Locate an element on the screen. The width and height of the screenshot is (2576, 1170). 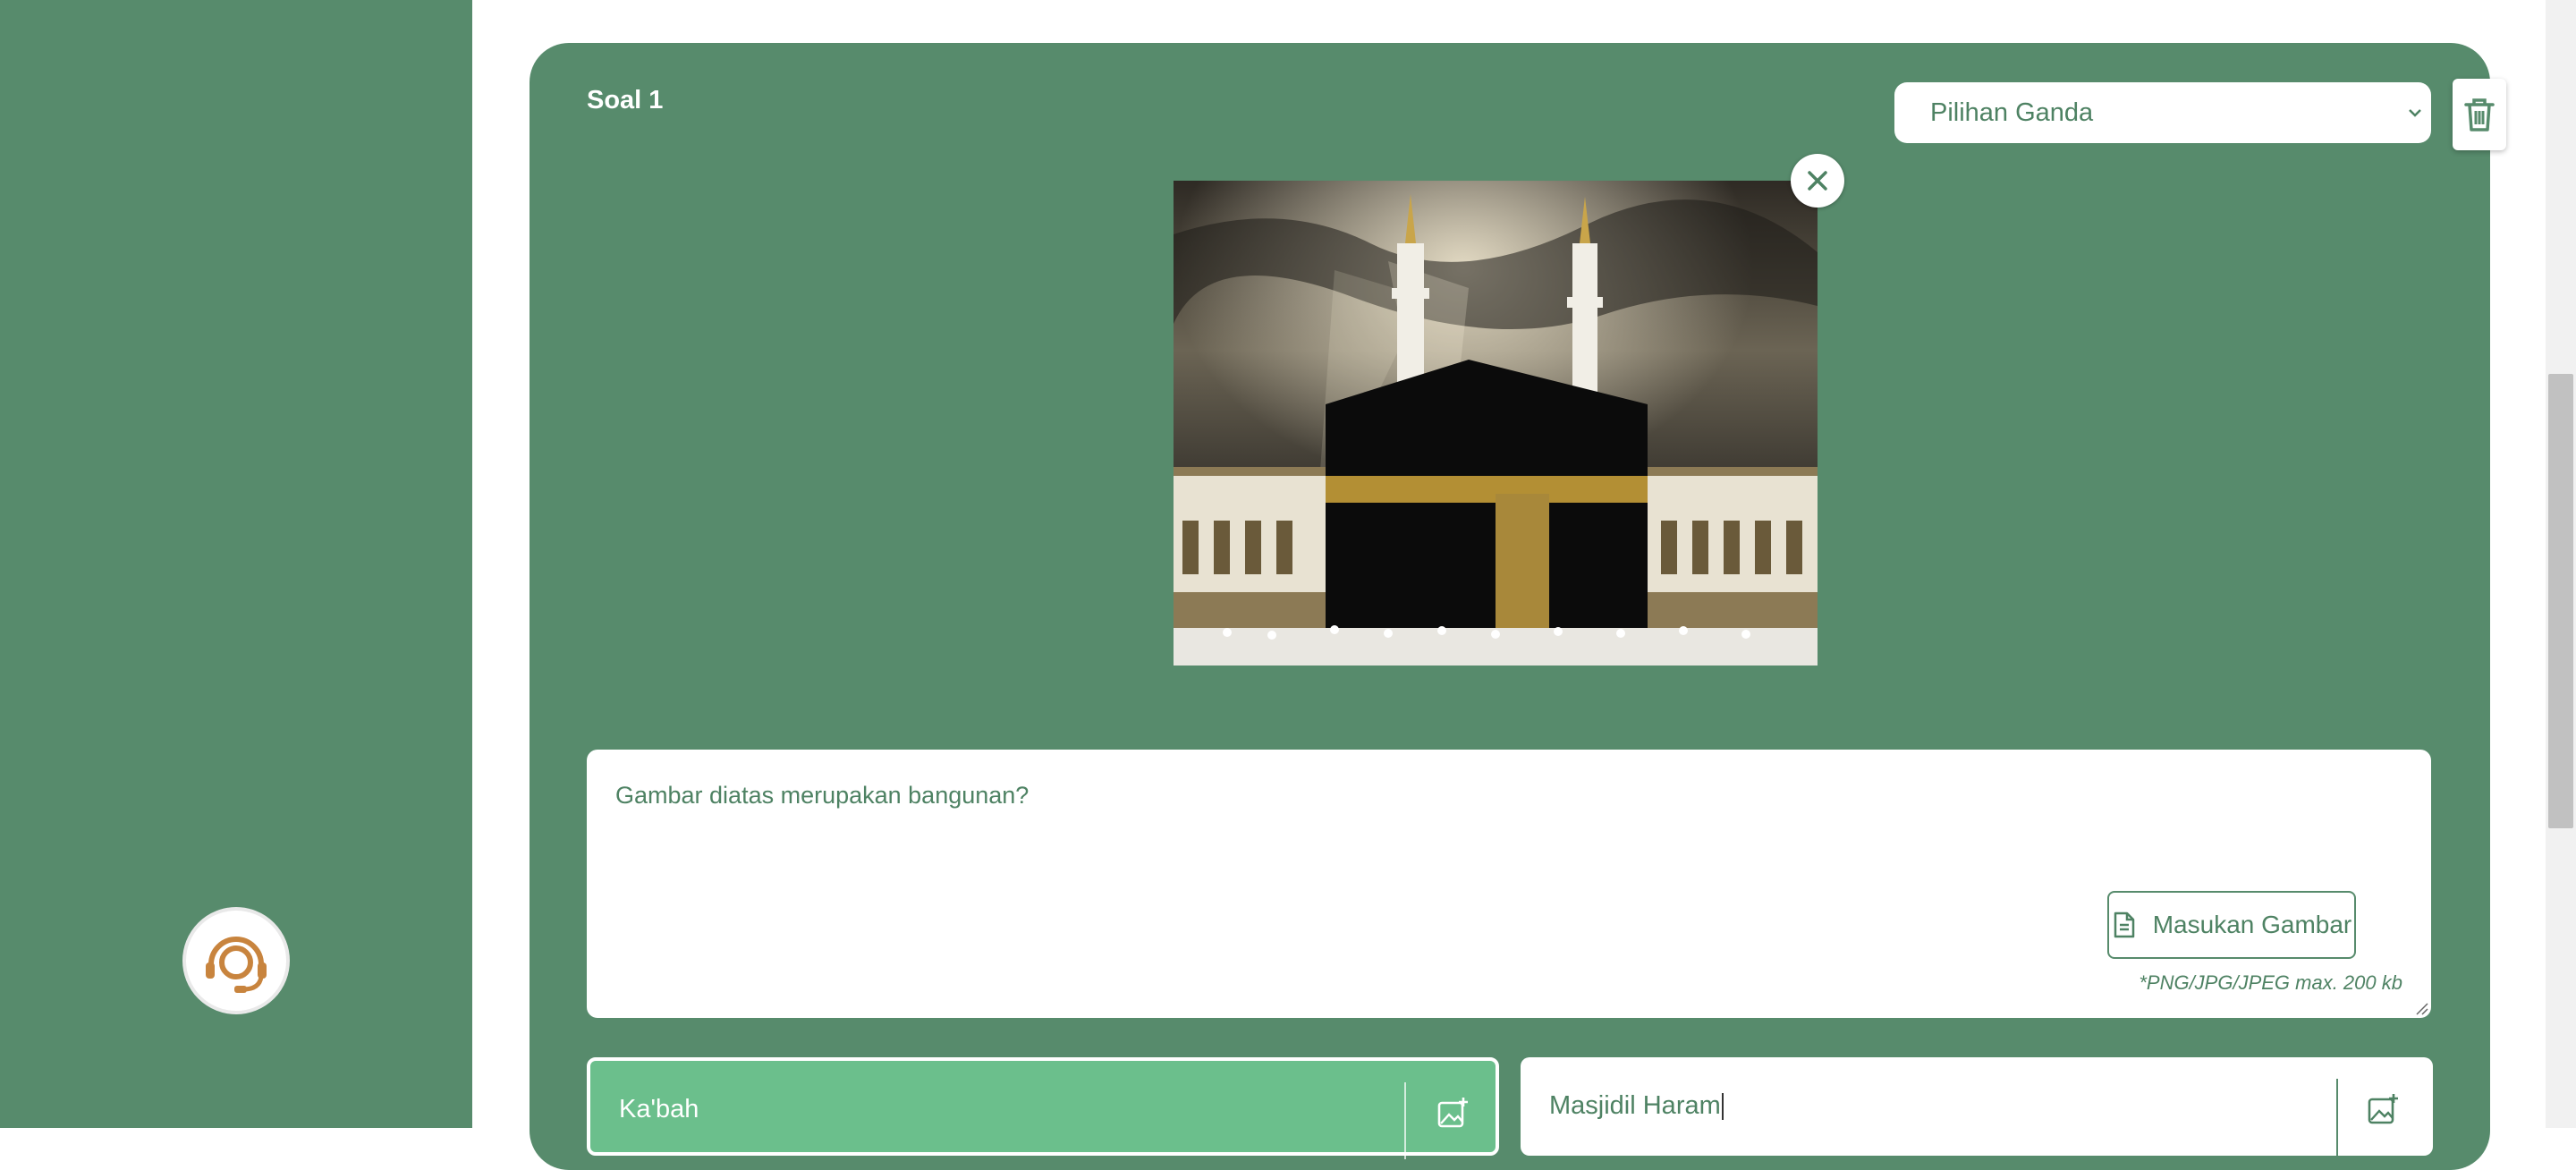
question-type-value: Pilihan Ganda is located at coordinates (2012, 112).